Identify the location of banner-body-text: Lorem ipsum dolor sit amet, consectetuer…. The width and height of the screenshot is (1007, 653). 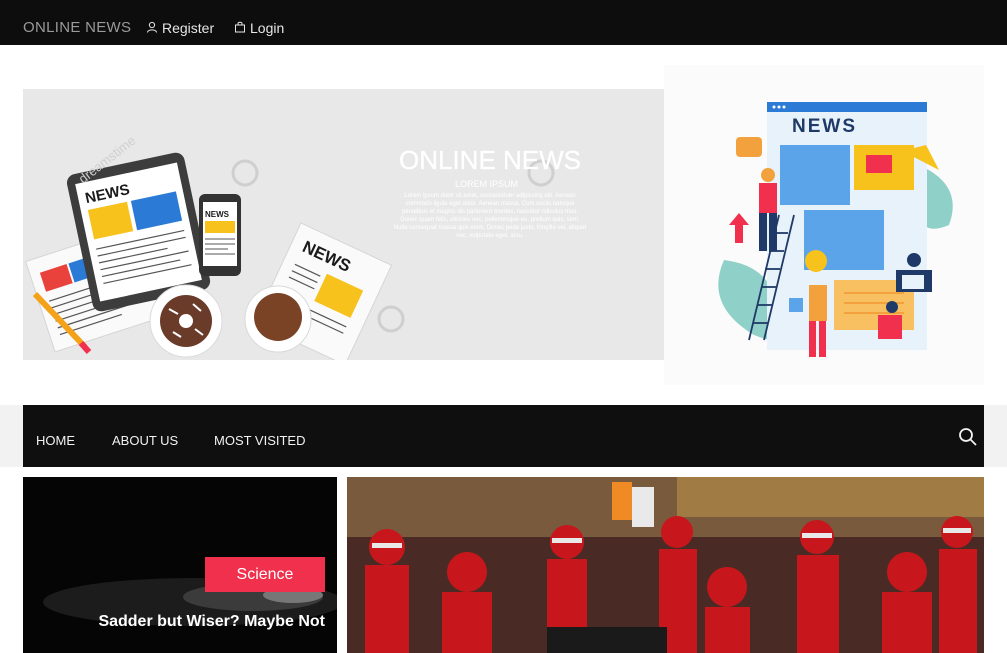
(490, 216).